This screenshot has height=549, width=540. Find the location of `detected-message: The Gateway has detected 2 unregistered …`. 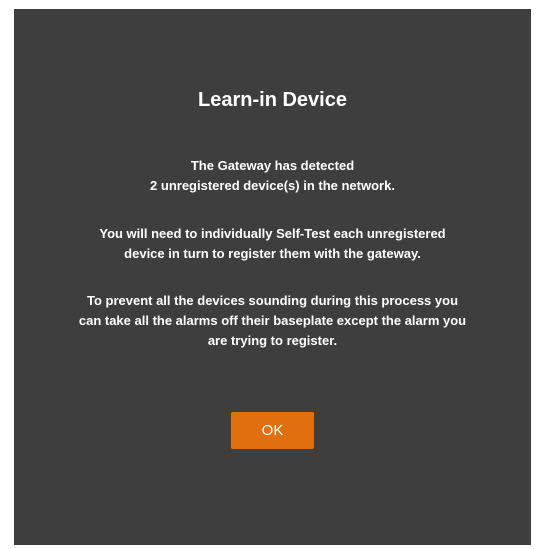

detected-message: The Gateway has detected 2 unregistered … is located at coordinates (272, 176).